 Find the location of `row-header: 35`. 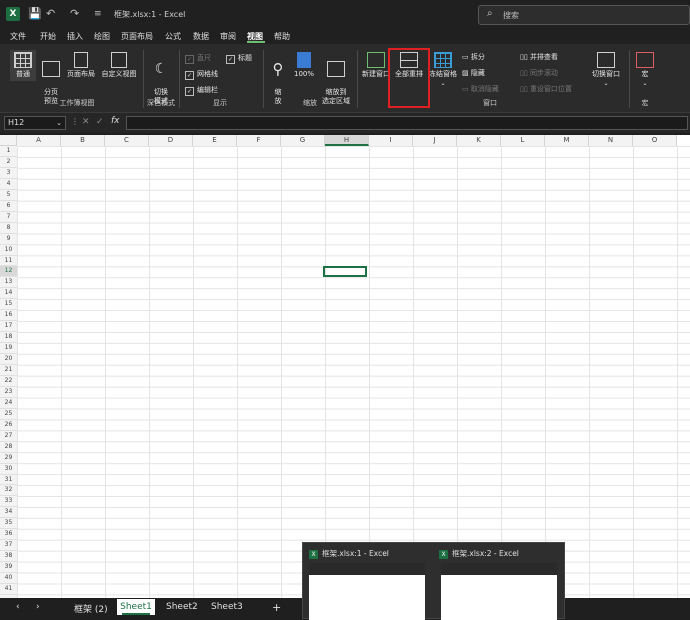

row-header: 35 is located at coordinates (8, 524).